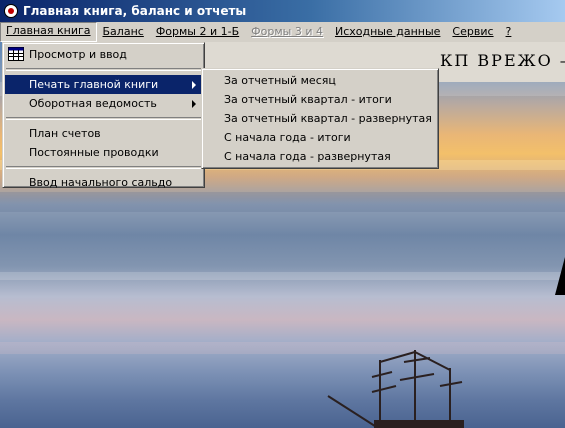  Describe the element at coordinates (101, 182) in the screenshot. I see `menu-item-label: Ввод начального сальдо` at that location.